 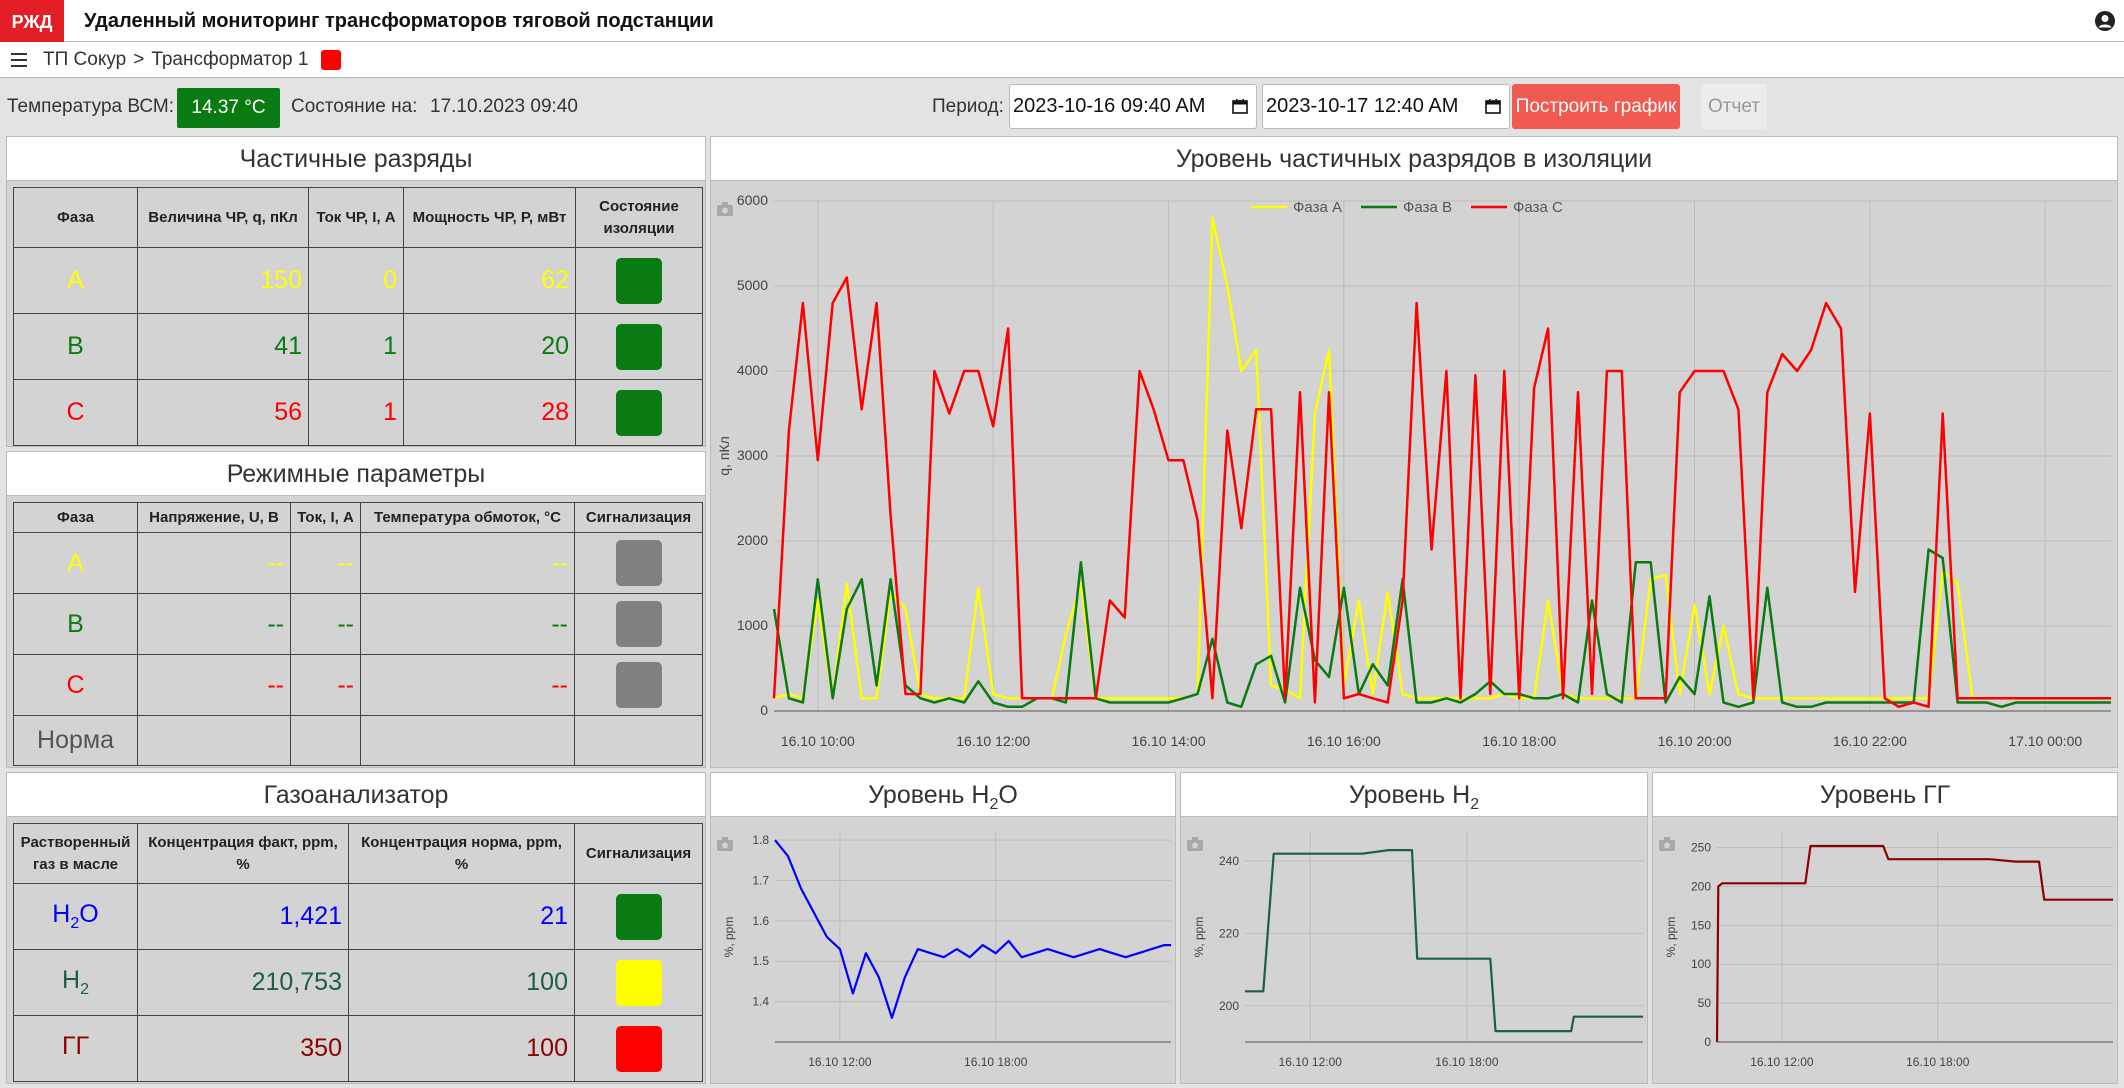 I want to click on empty-cell, so click(x=638, y=740).